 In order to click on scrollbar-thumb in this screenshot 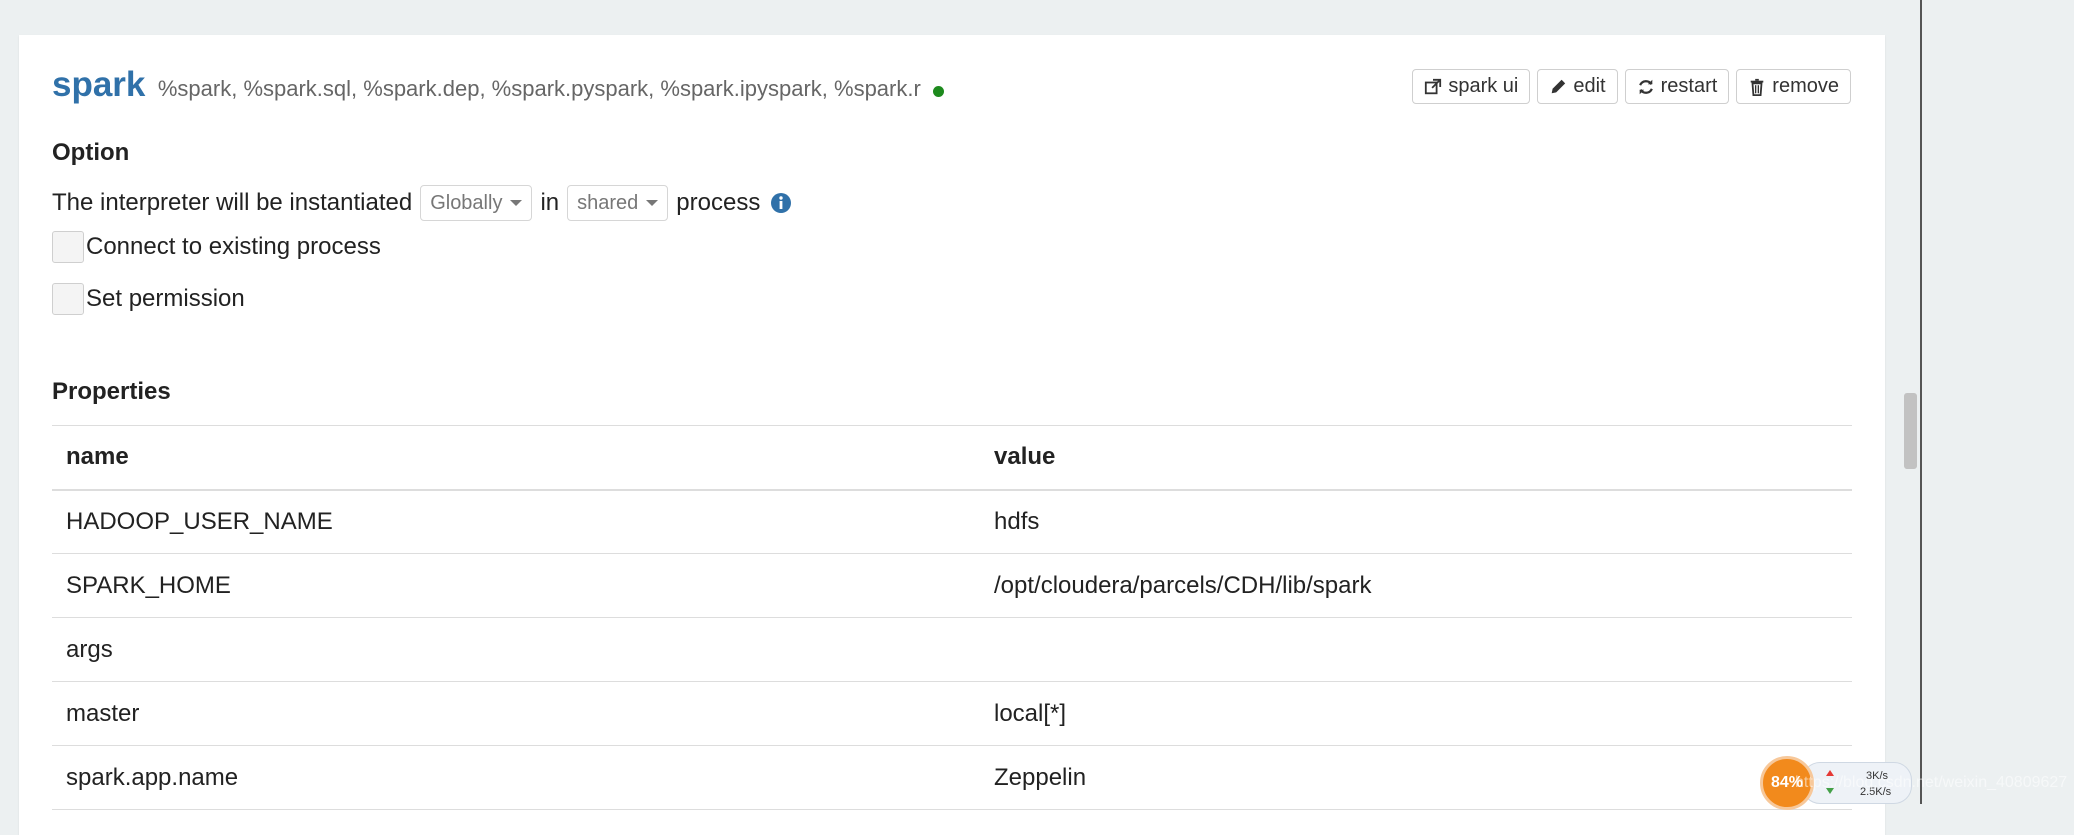, I will do `click(1910, 431)`.